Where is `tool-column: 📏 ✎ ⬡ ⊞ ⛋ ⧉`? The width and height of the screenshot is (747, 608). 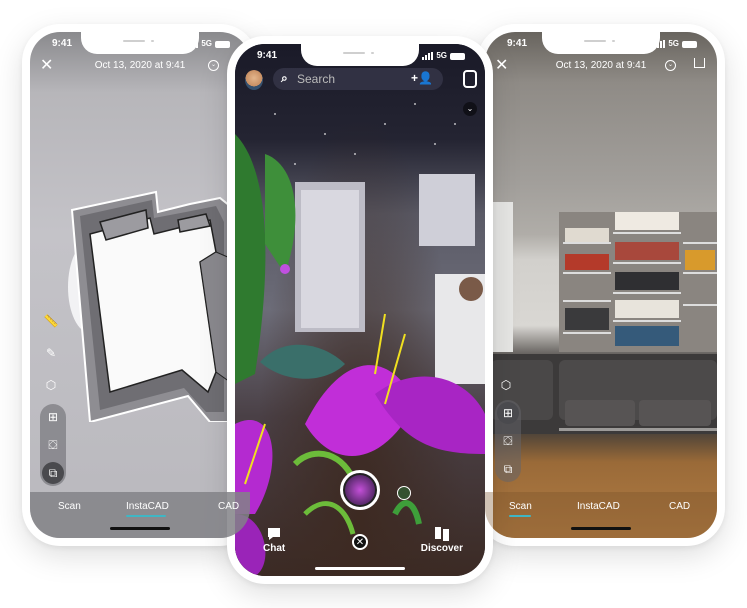
tool-column: 📏 ✎ ⬡ ⊞ ⛋ ⧉ is located at coordinates (53, 398).